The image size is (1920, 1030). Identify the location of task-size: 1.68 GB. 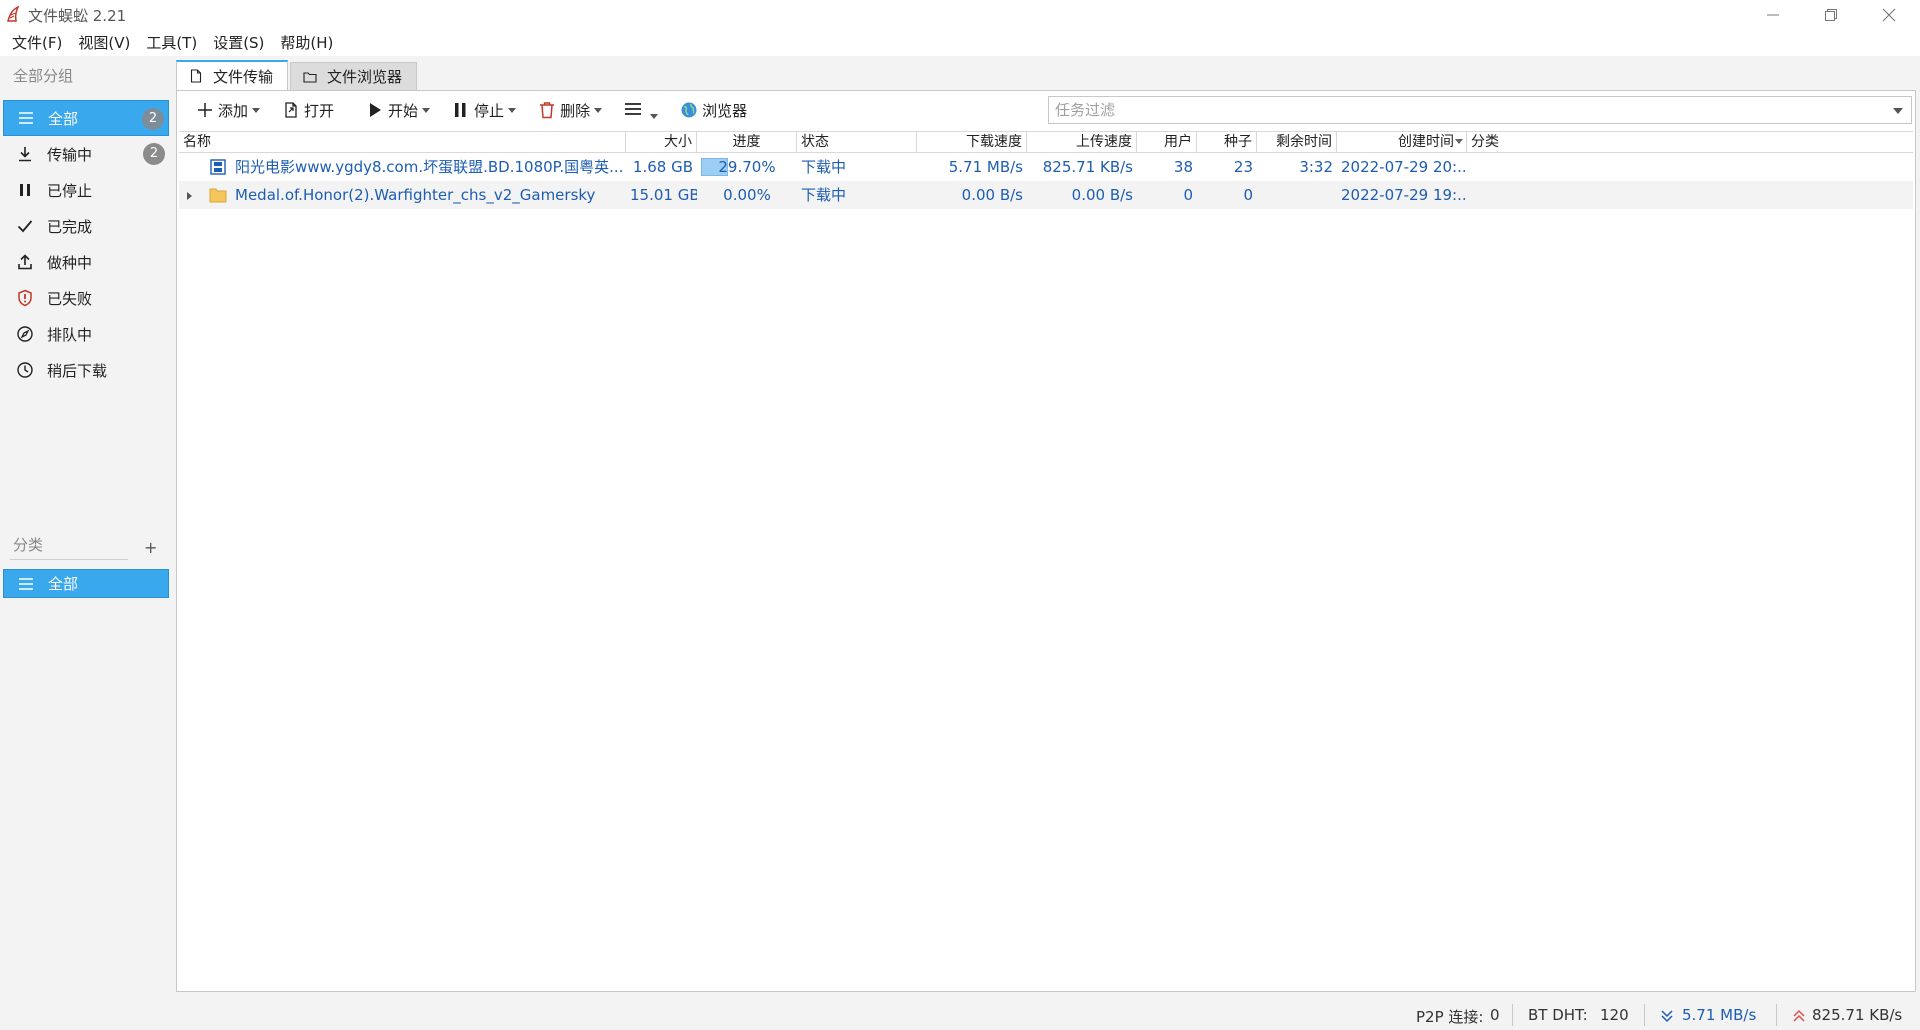
(662, 167).